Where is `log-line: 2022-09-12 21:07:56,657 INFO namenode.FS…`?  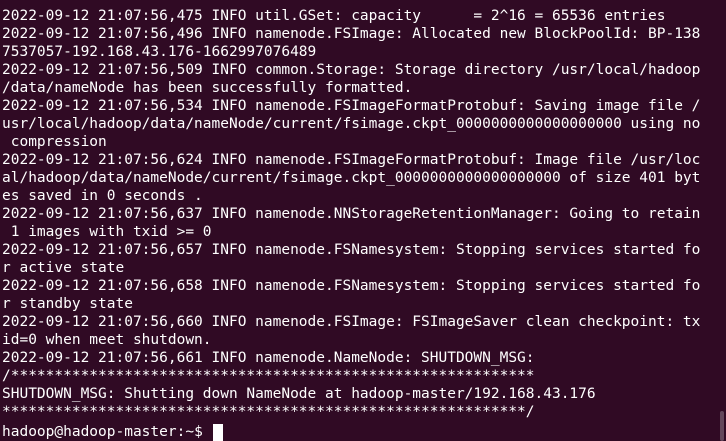
log-line: 2022-09-12 21:07:56,657 INFO namenode.FS… is located at coordinates (351, 250).